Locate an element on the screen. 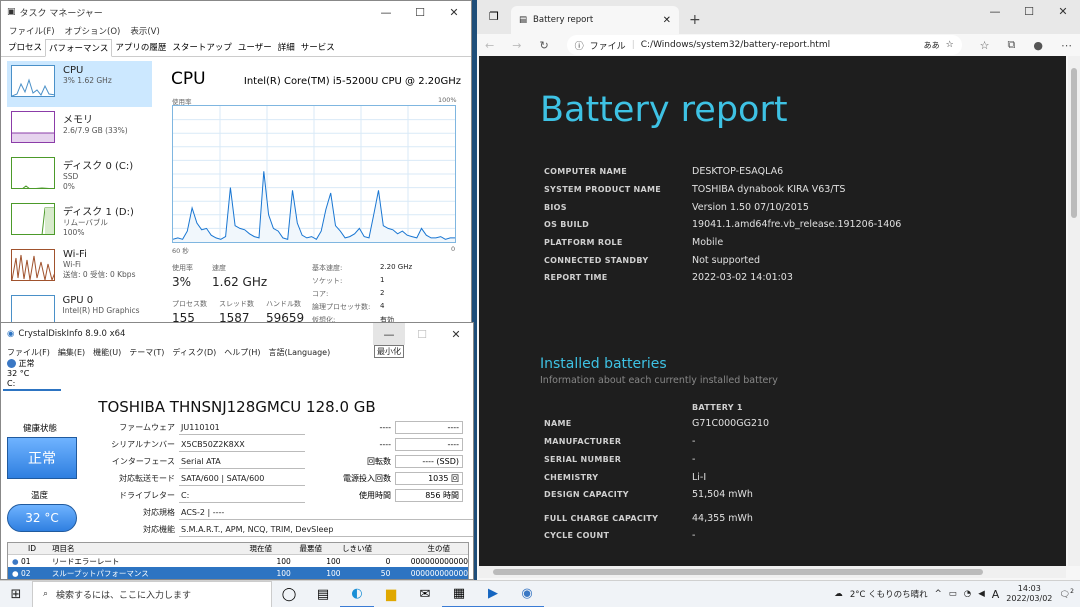 Image resolution: width=1080 pixels, height=607 pixels. tab-services: サービス is located at coordinates (318, 47).